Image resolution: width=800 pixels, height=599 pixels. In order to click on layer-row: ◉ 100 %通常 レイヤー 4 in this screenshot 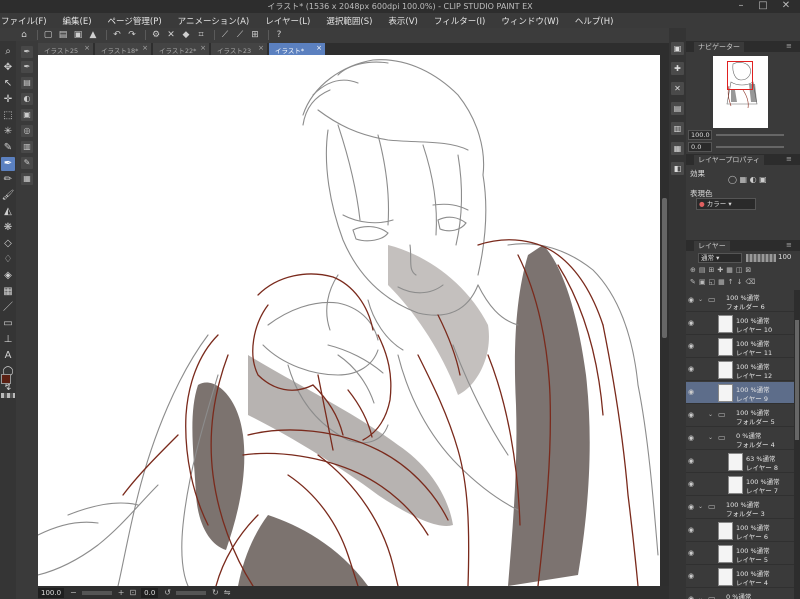, I will do `click(740, 577)`.